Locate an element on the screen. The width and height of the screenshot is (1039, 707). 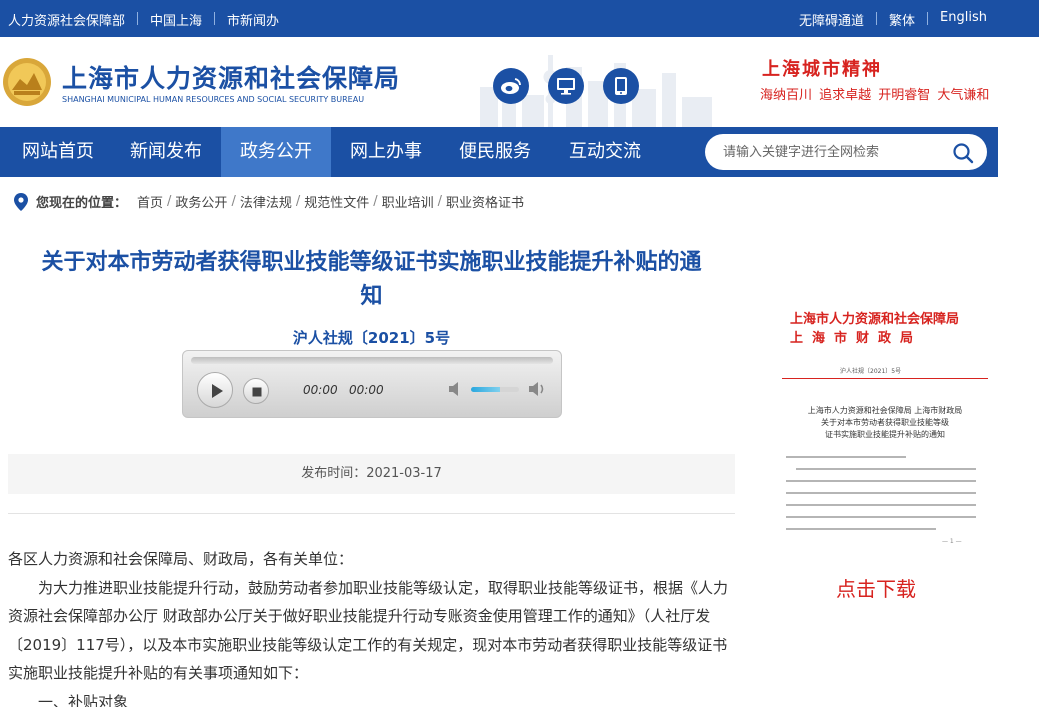
audio-player: 00:00 00:00 is located at coordinates (372, 384).